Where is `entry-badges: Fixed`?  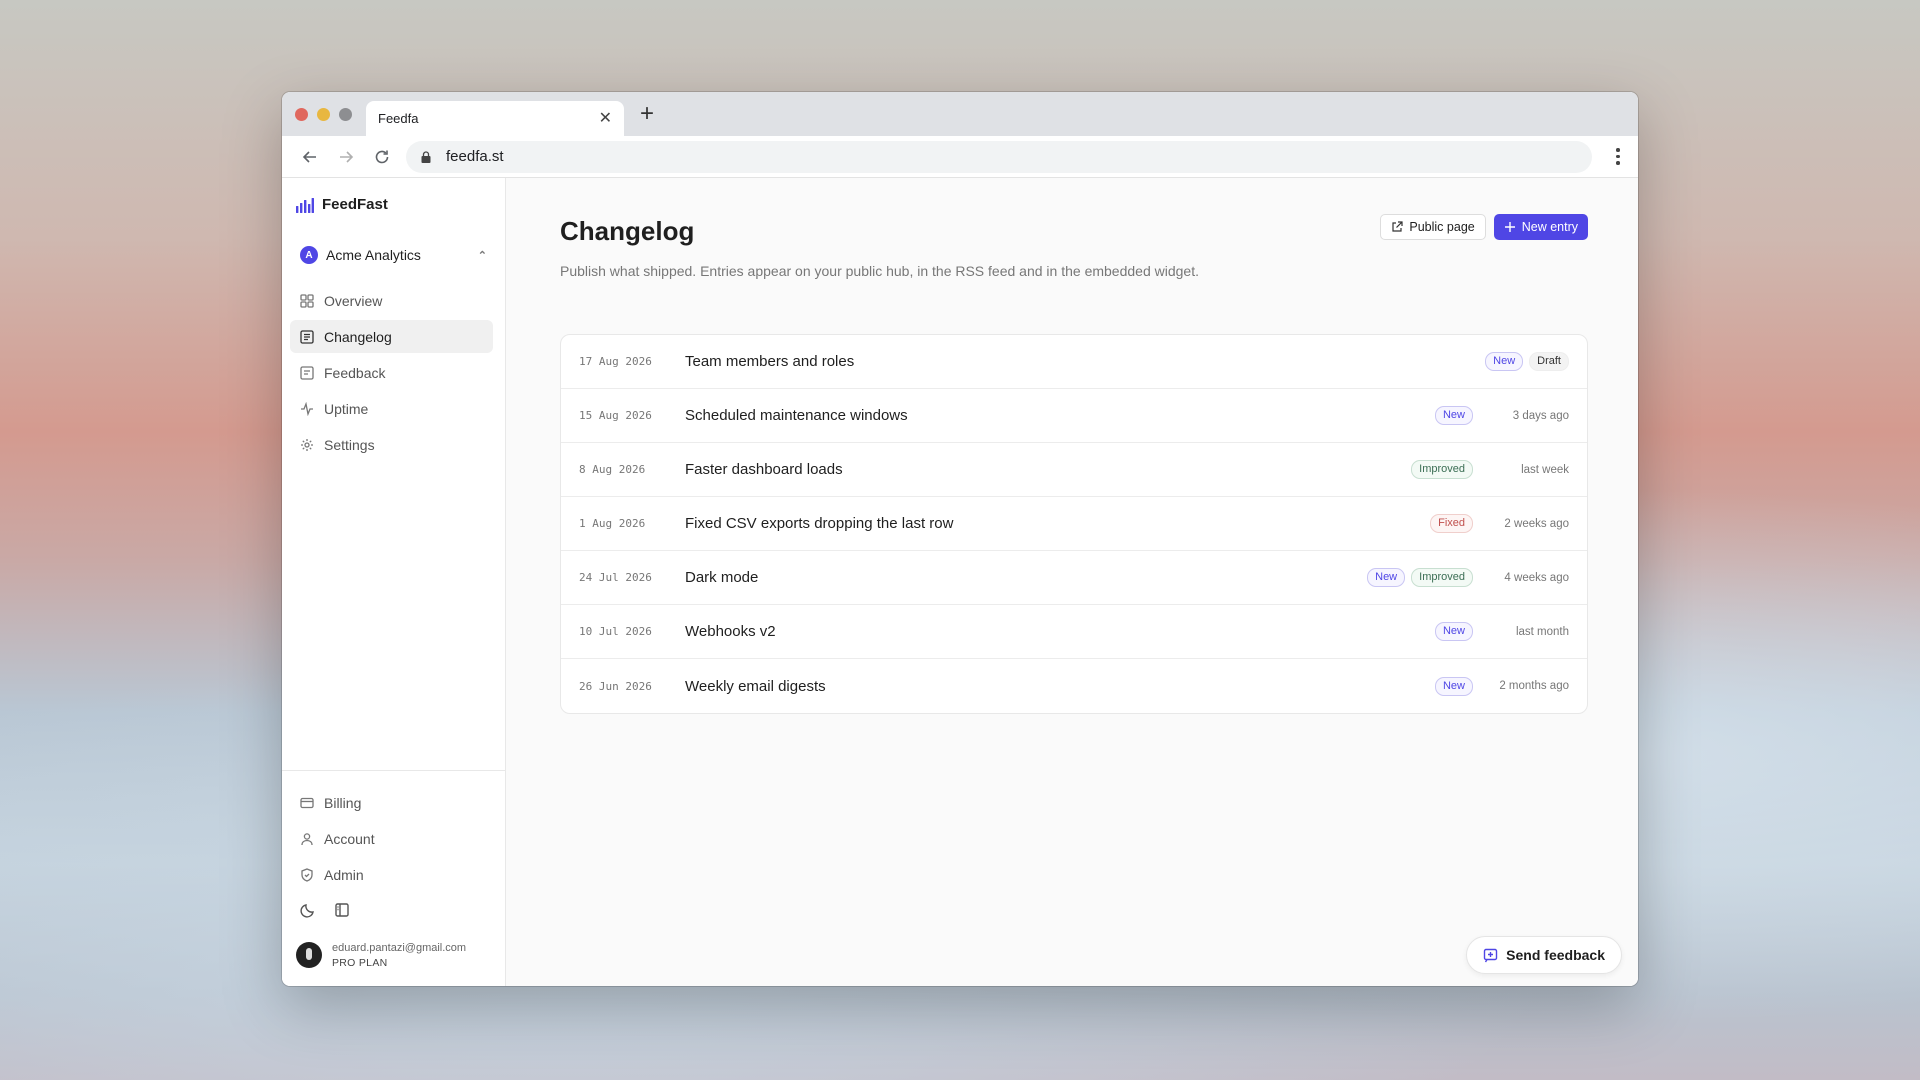 entry-badges: Fixed is located at coordinates (1451, 523).